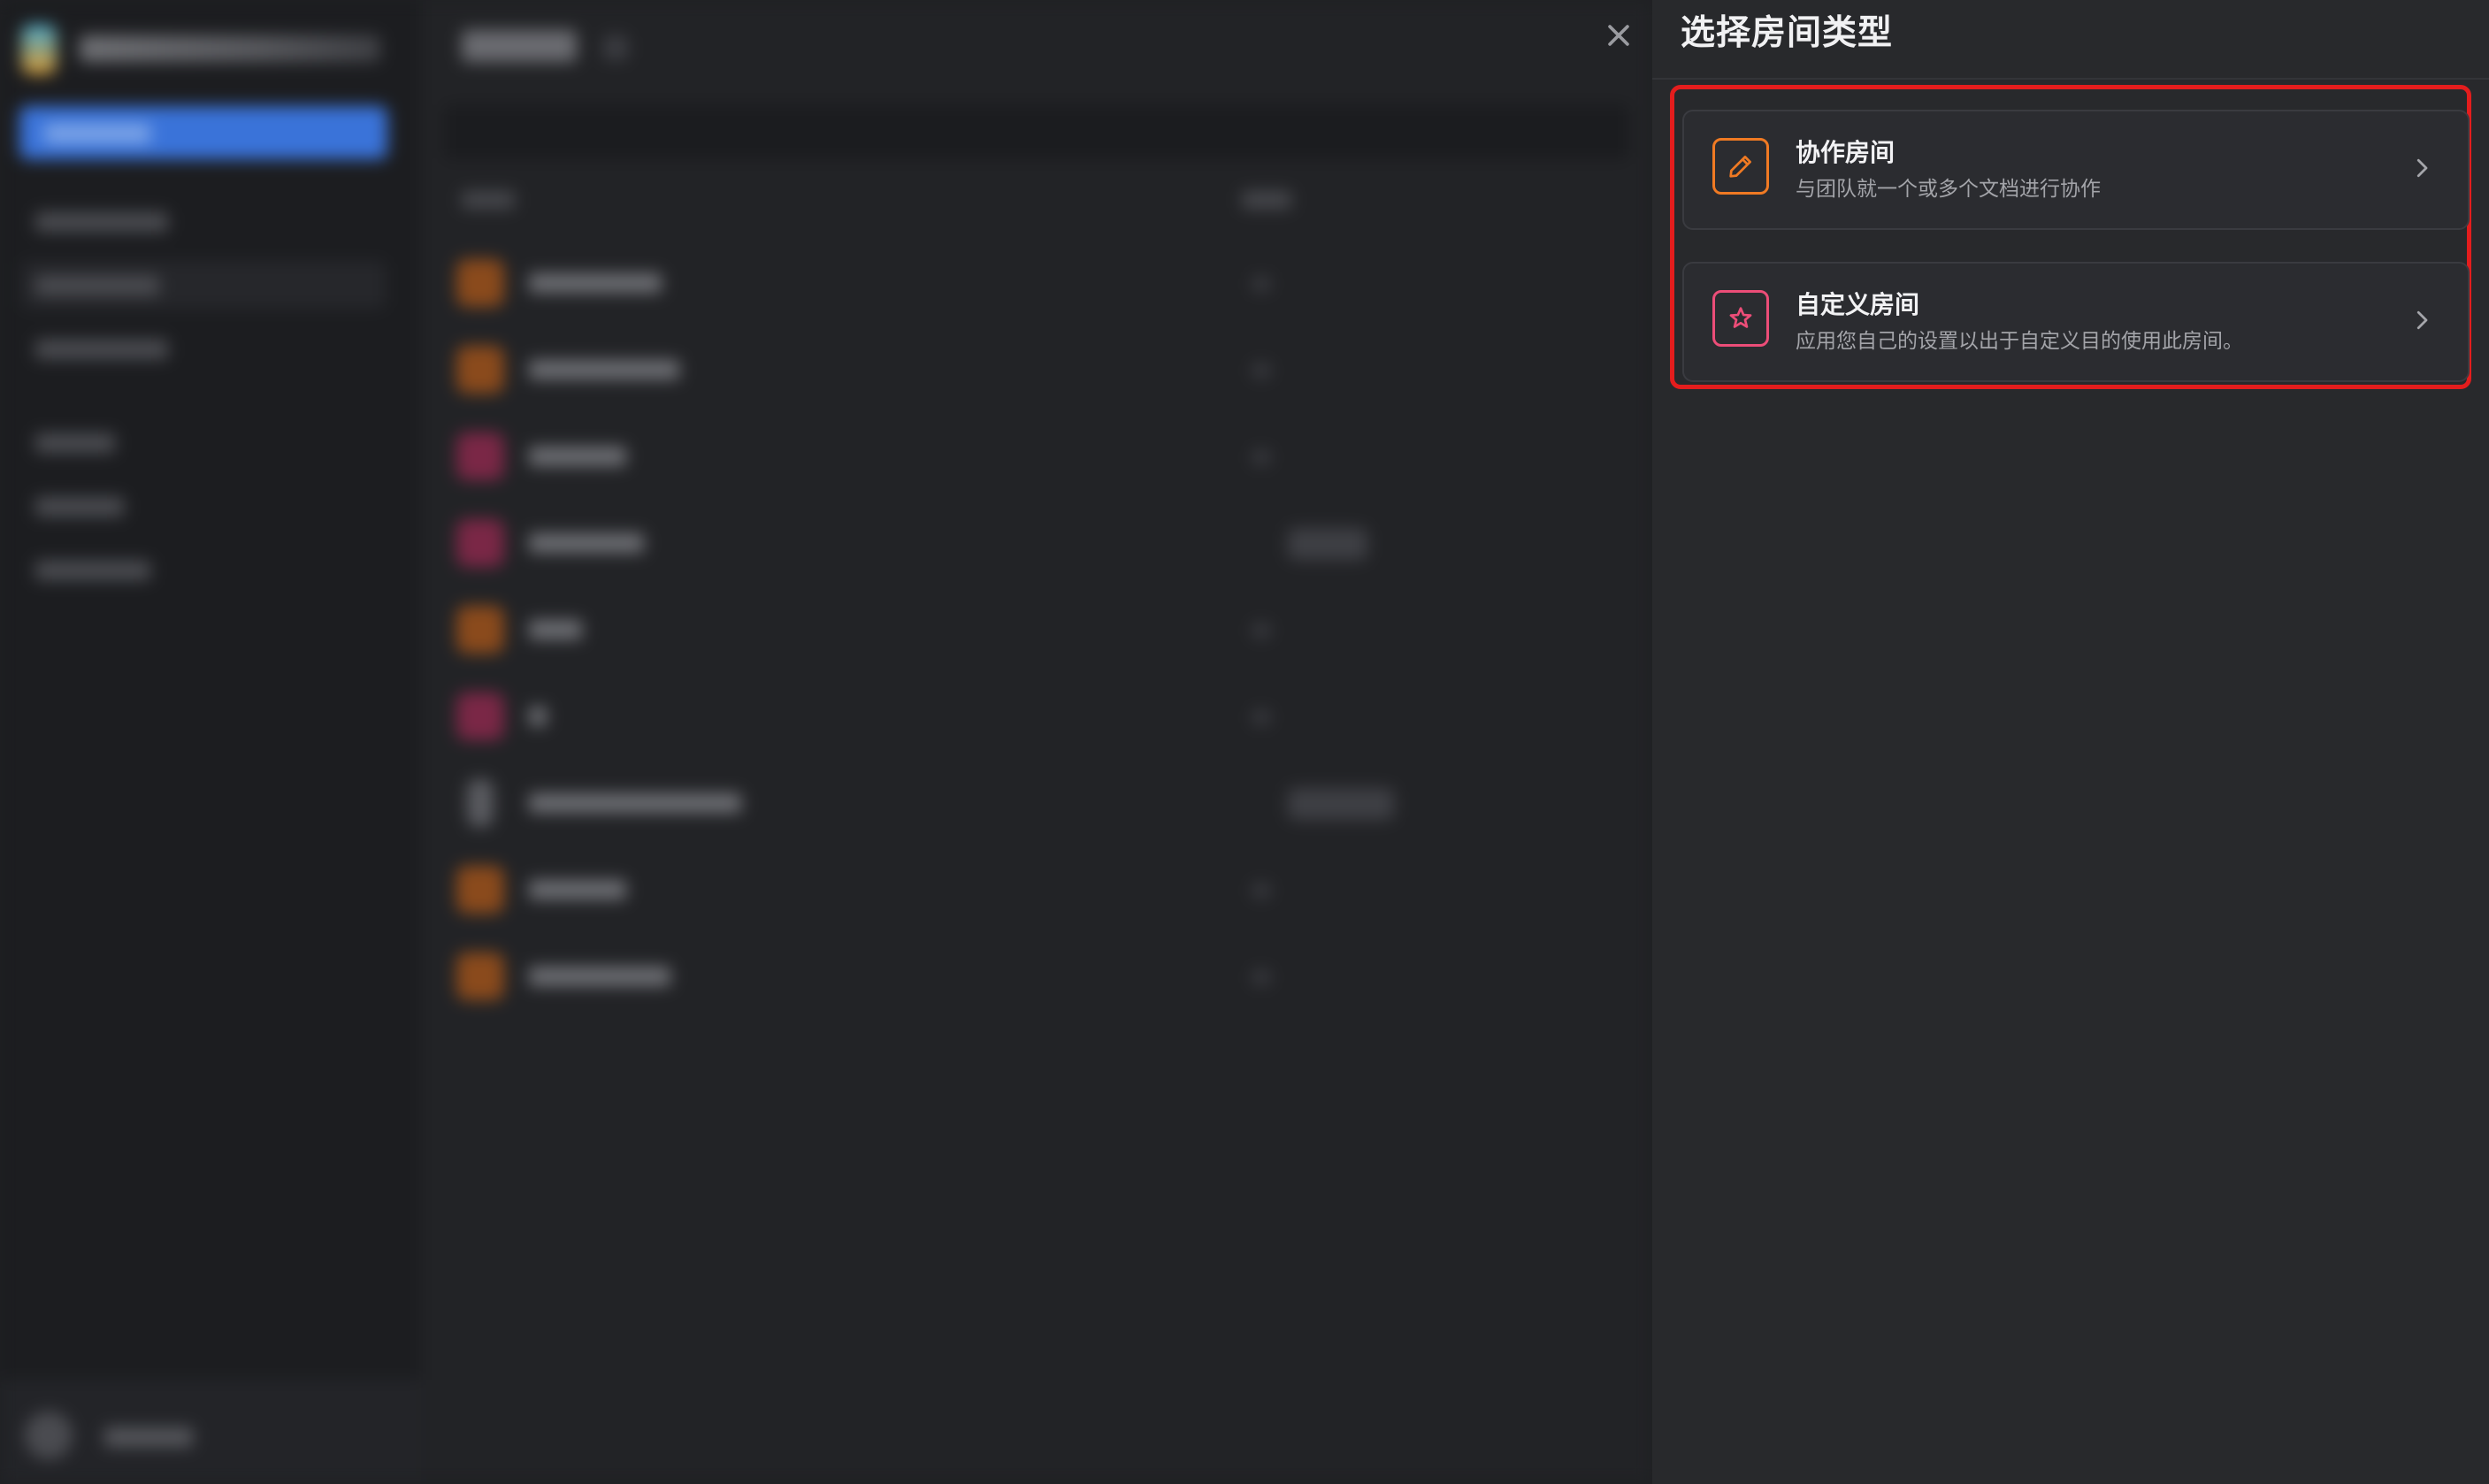  Describe the element at coordinates (2019, 341) in the screenshot. I see `custom-room-description: 应用您自己的设置以出于自定义目的使用此房间。` at that location.